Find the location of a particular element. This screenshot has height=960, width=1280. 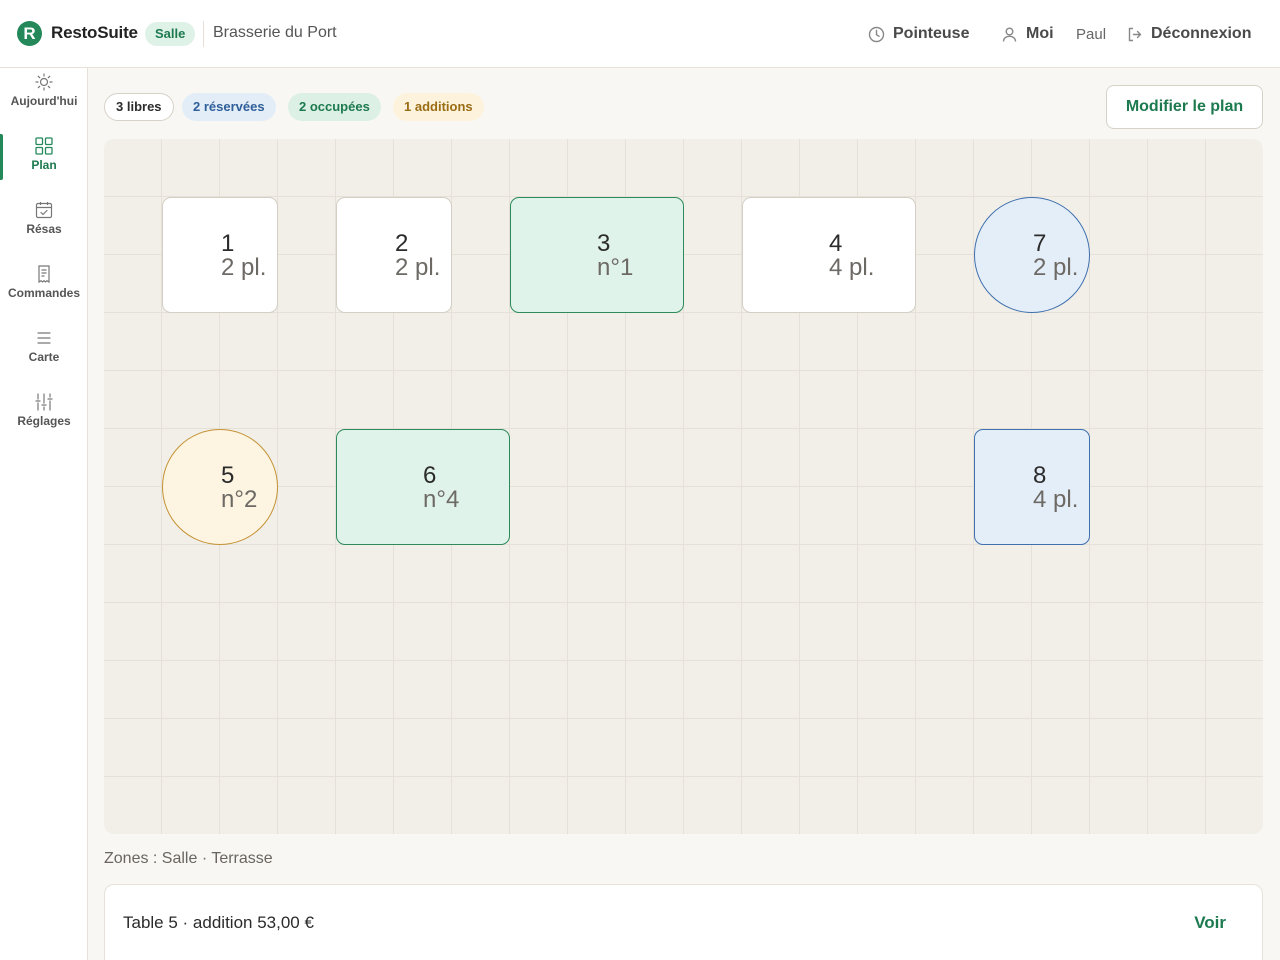

sidebar-item-settings: Réglages is located at coordinates (44, 416).